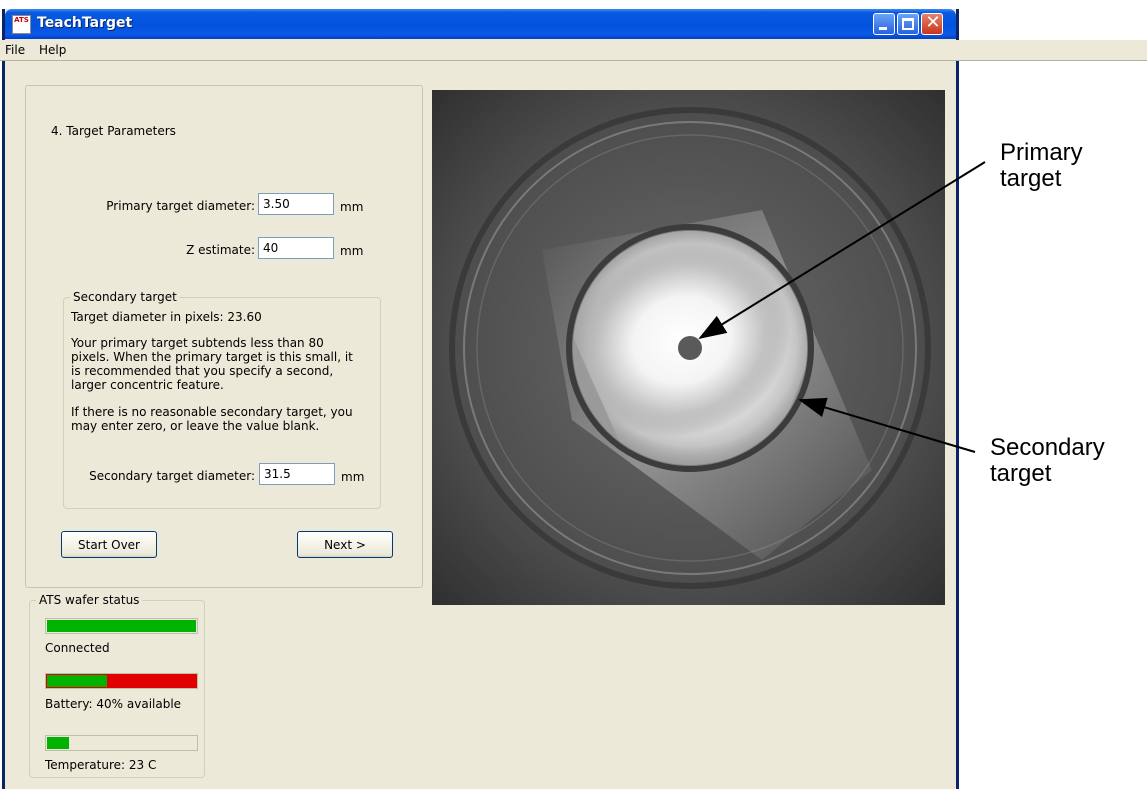 Image resolution: width=1147 pixels, height=789 pixels. What do you see at coordinates (1021, 473) in the screenshot?
I see `secondary-annotation-line2: target` at bounding box center [1021, 473].